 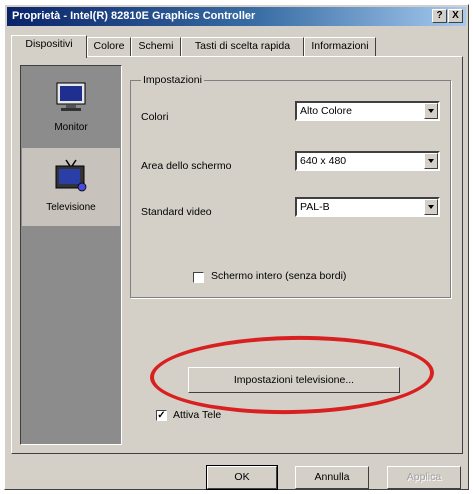 What do you see at coordinates (176, 212) in the screenshot?
I see `standard-label: Standard video` at bounding box center [176, 212].